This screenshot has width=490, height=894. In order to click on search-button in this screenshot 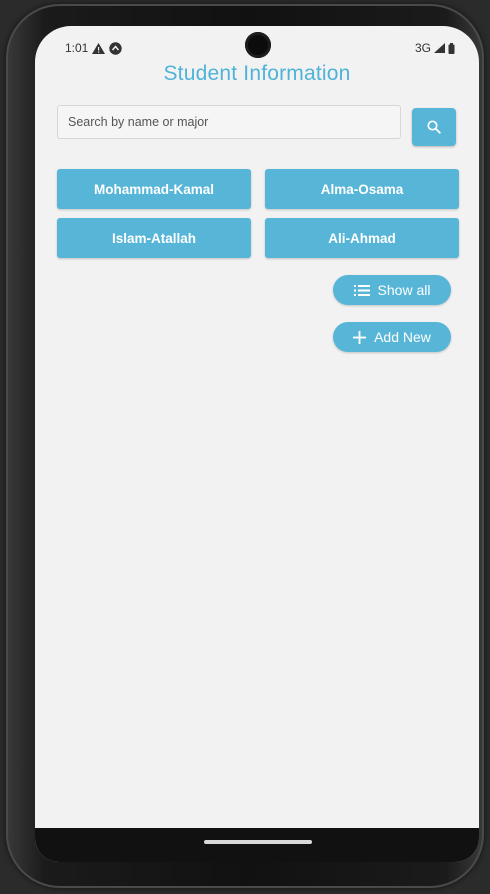, I will do `click(434, 127)`.